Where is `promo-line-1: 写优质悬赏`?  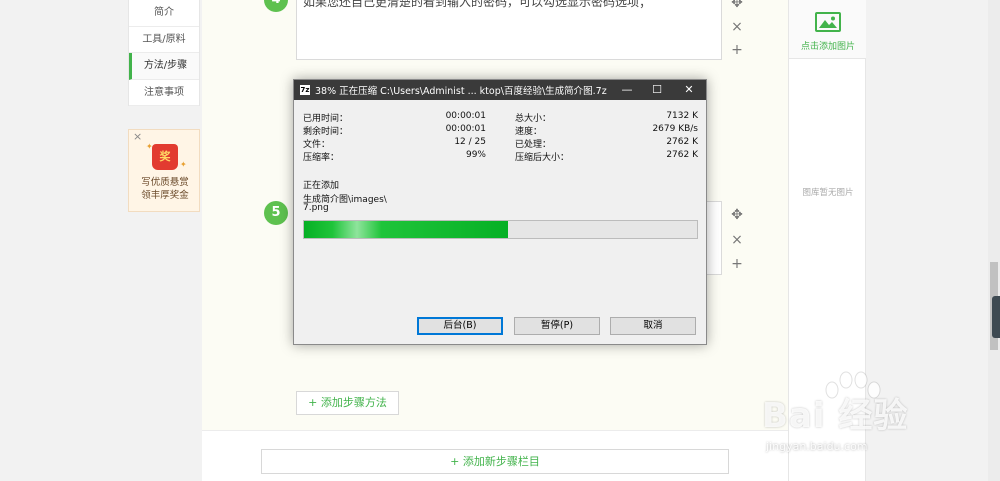 promo-line-1: 写优质悬赏 is located at coordinates (165, 182).